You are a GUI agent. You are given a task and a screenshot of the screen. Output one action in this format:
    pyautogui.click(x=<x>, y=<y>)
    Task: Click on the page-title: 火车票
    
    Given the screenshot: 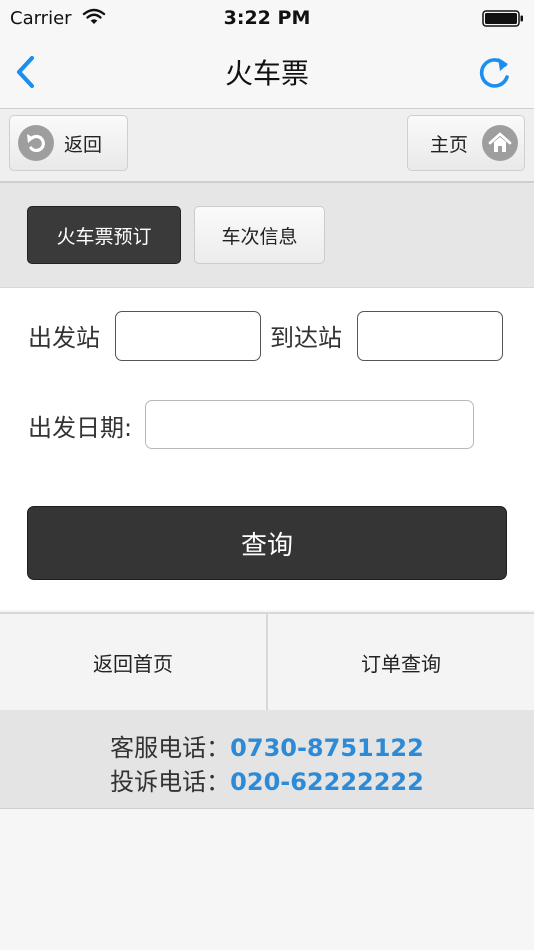 What is the action you would take?
    pyautogui.click(x=266, y=73)
    